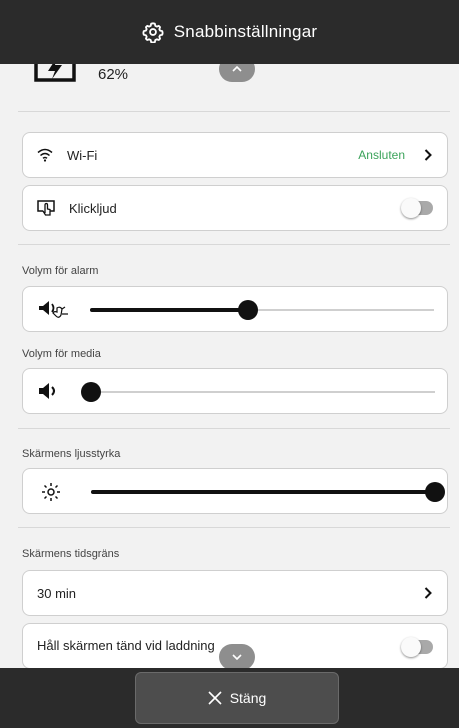  Describe the element at coordinates (60, 271) in the screenshot. I see `alarm-volume-label: Volym för alarm` at that location.